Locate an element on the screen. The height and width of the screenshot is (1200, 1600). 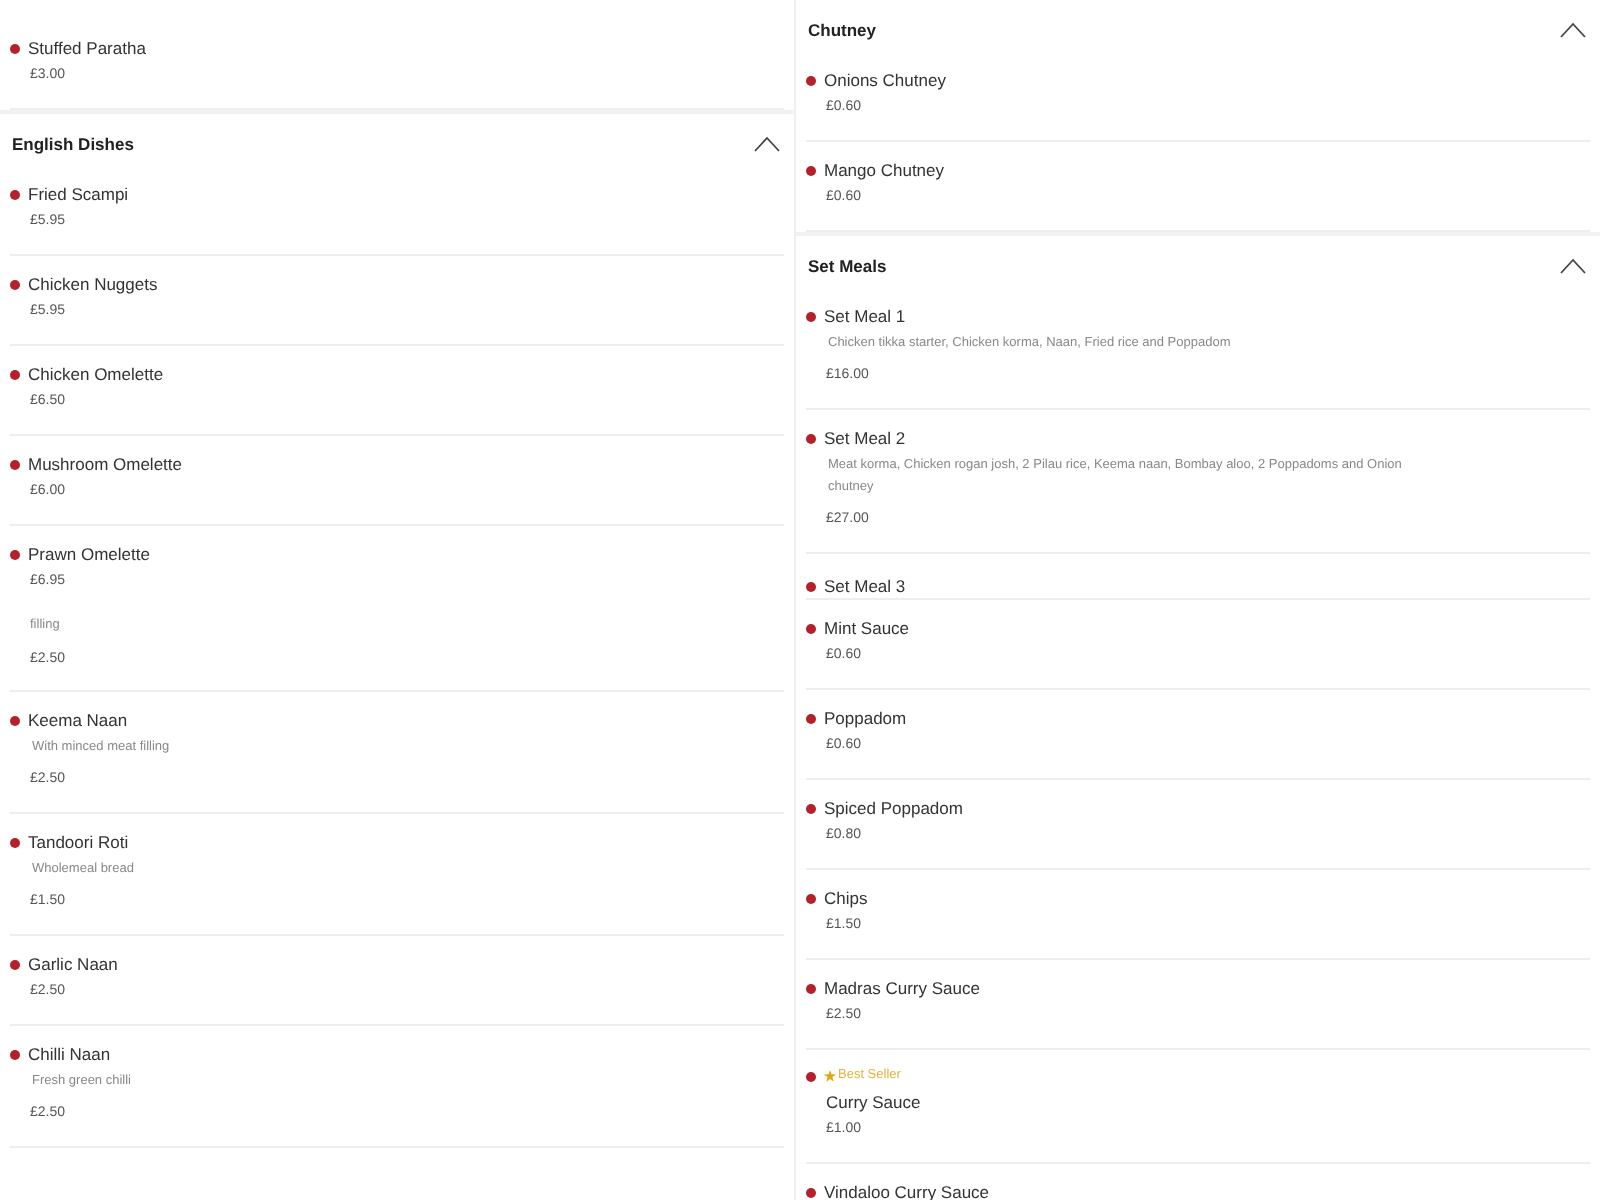
item-name: Garlic Naan is located at coordinates (73, 964).